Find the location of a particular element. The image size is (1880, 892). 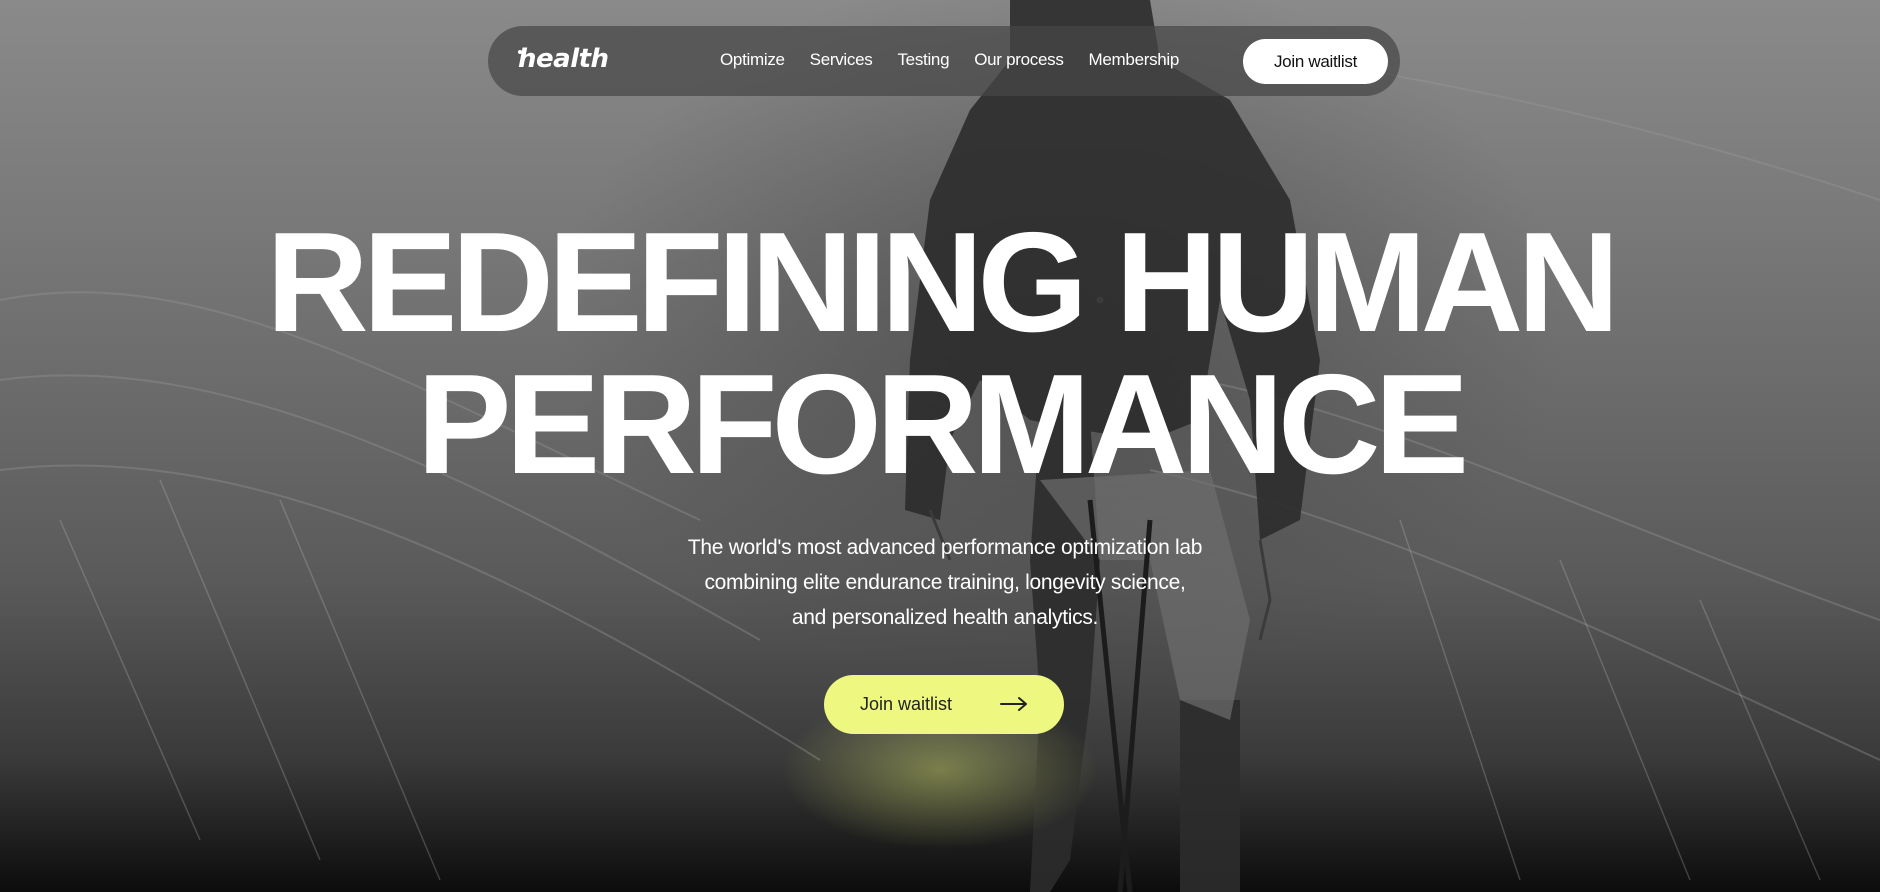

arrow-right-icon is located at coordinates (1013, 704).